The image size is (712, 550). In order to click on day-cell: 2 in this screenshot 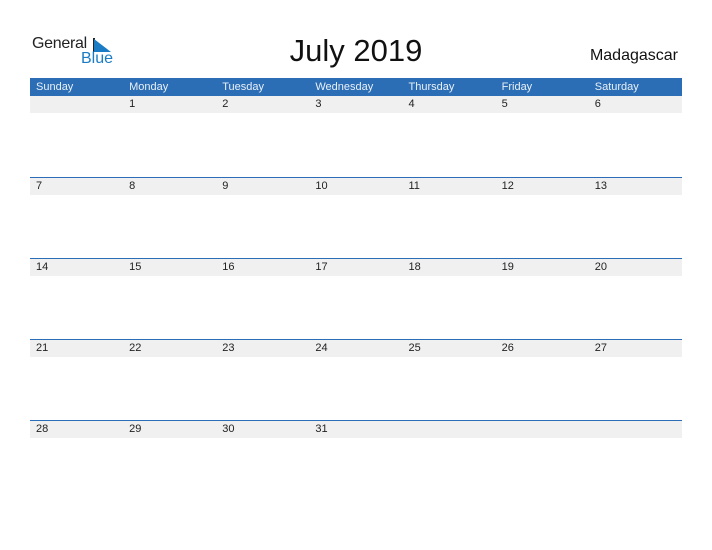, I will do `click(225, 104)`.